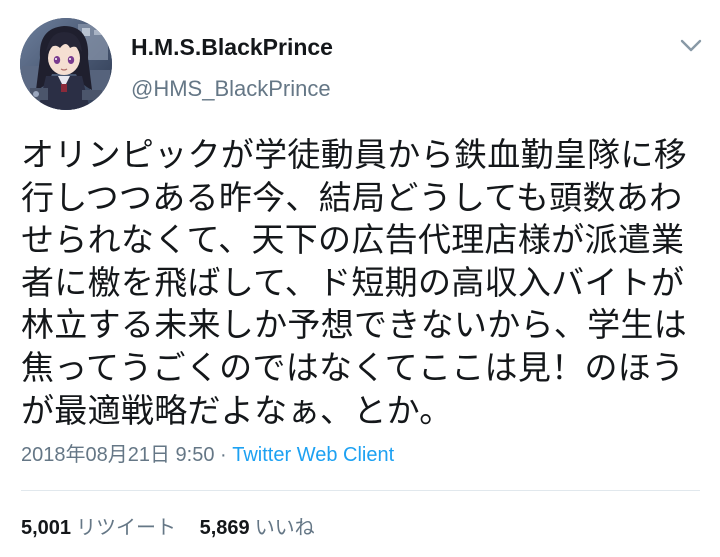 The image size is (720, 557). What do you see at coordinates (353, 282) in the screenshot?
I see `tweet-text-line: 者に檄を飛ばして、ド短期の高収入バイトが` at bounding box center [353, 282].